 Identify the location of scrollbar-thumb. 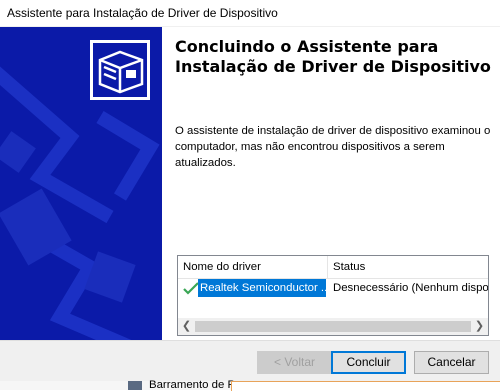
(333, 326).